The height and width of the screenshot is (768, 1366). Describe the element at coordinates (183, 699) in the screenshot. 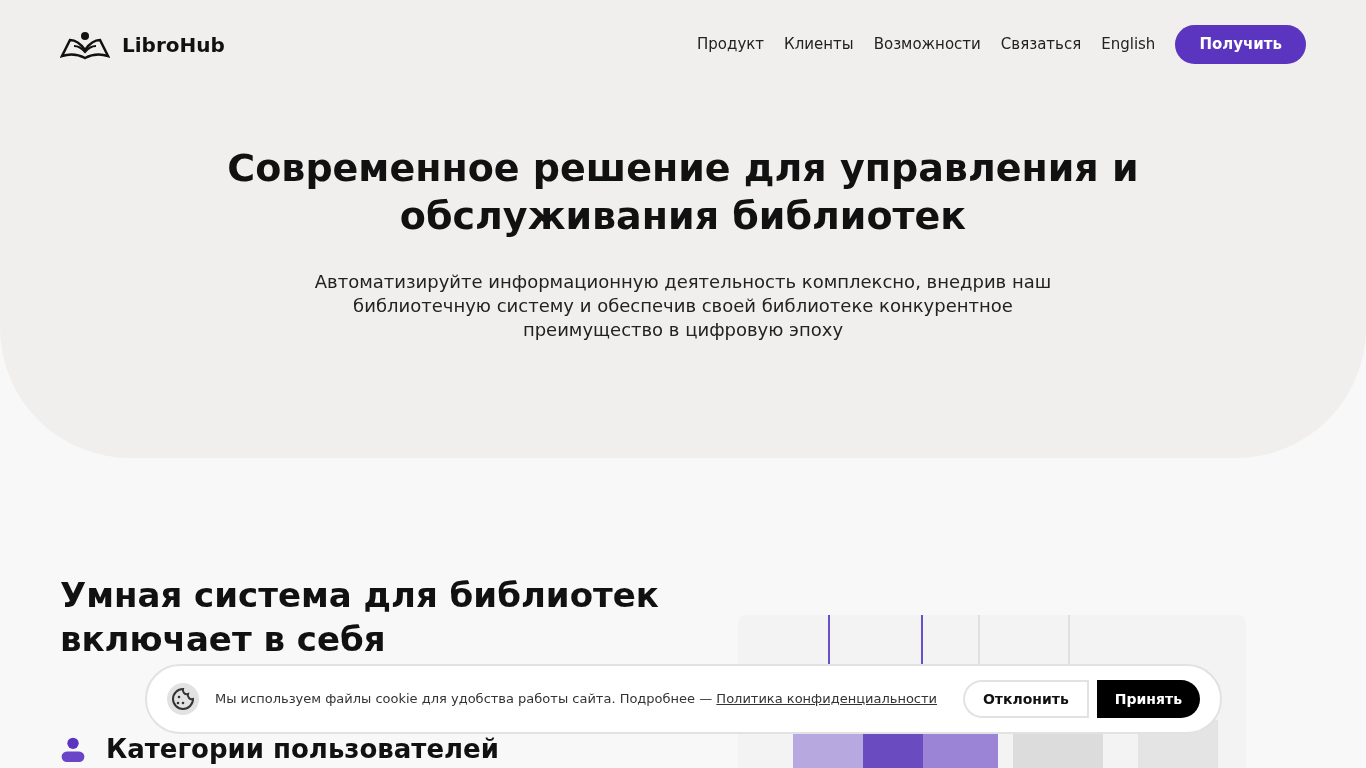

I see `cookie-icon` at that location.